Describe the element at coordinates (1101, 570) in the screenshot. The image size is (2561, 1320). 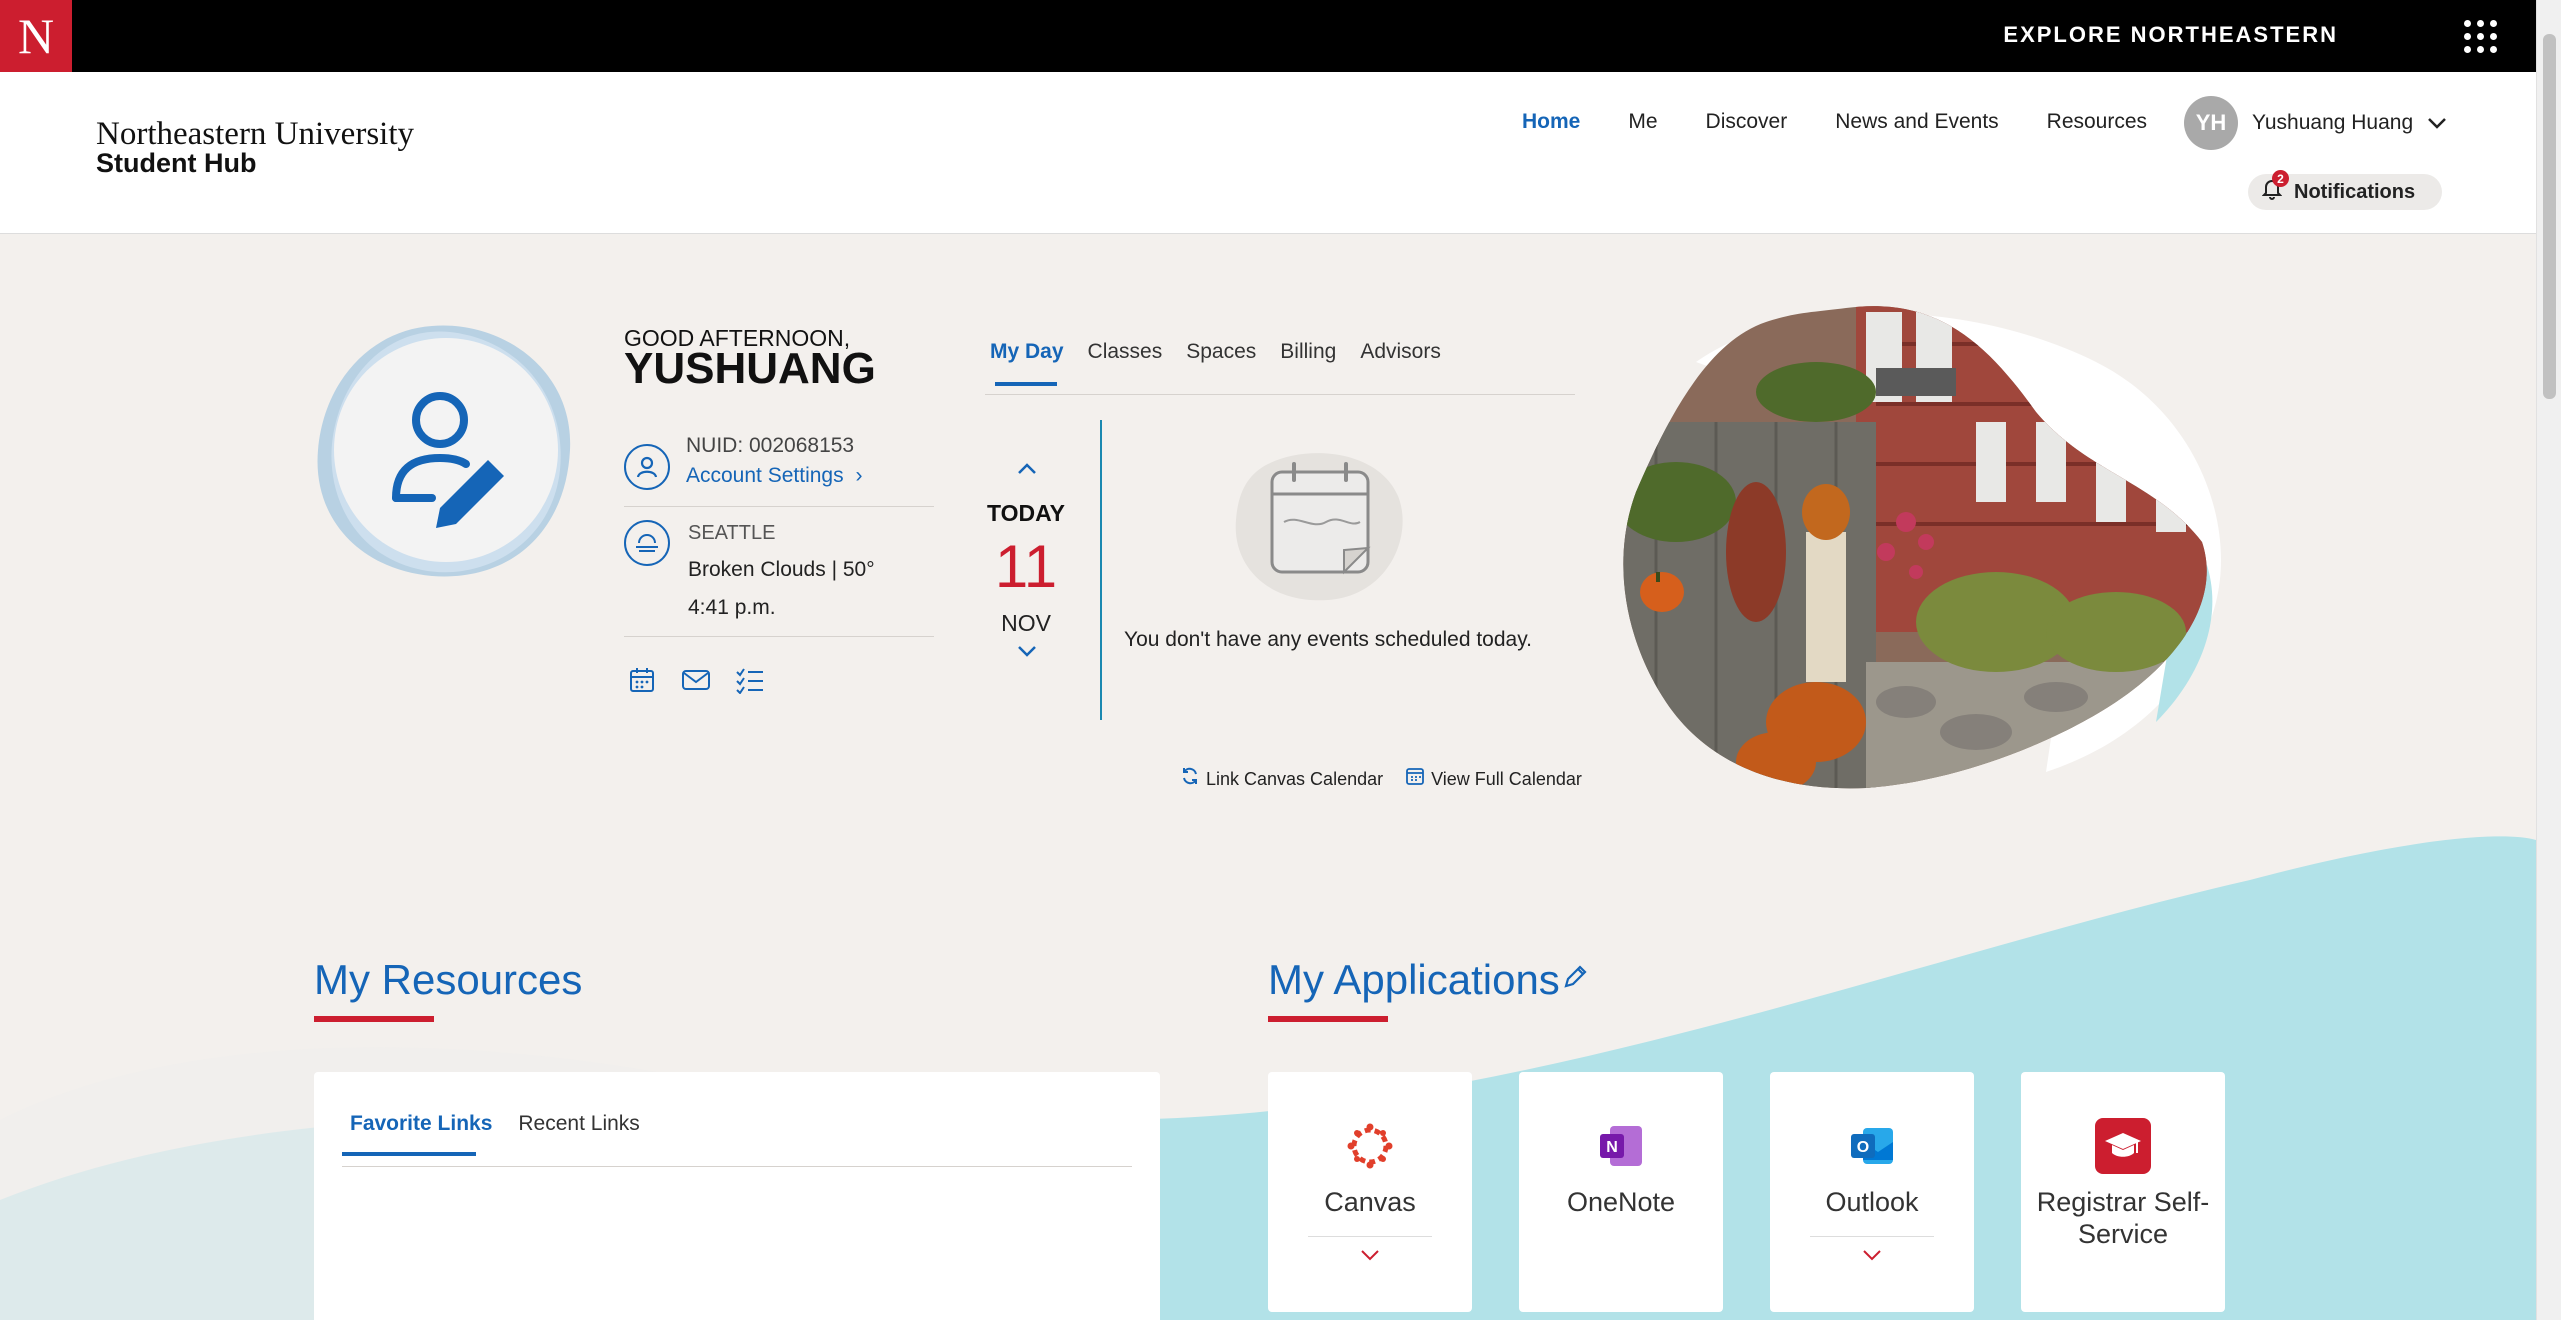
I see `date-divider` at that location.